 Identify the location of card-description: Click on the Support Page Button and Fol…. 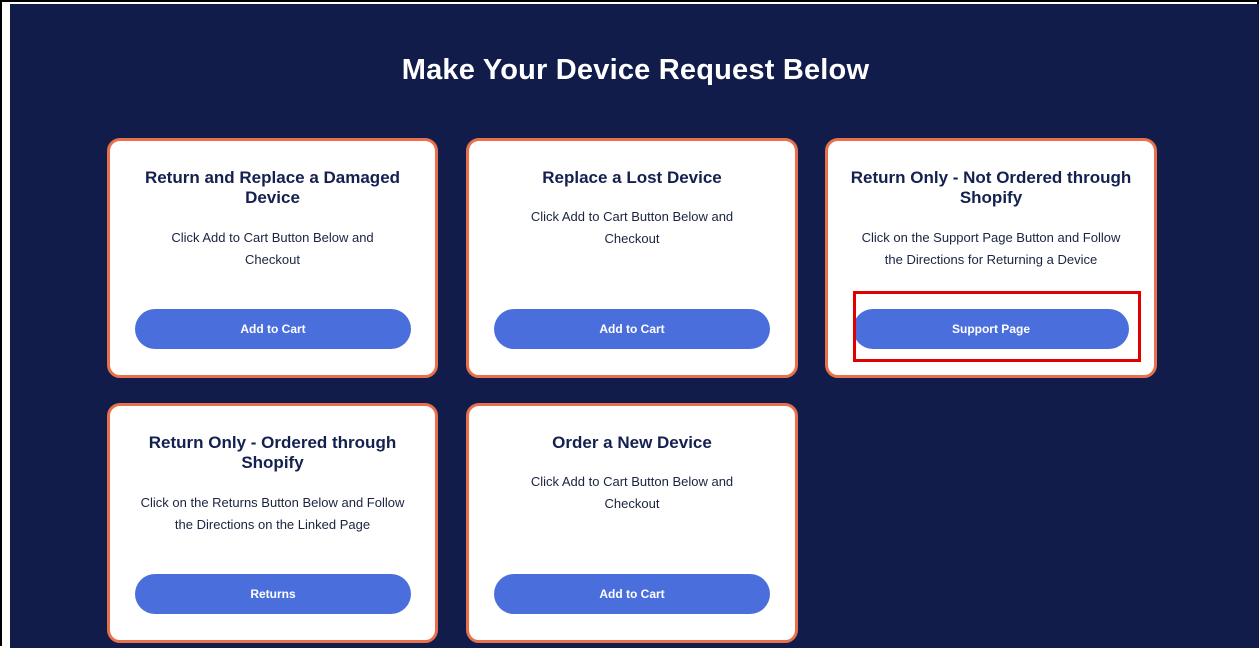
(991, 248).